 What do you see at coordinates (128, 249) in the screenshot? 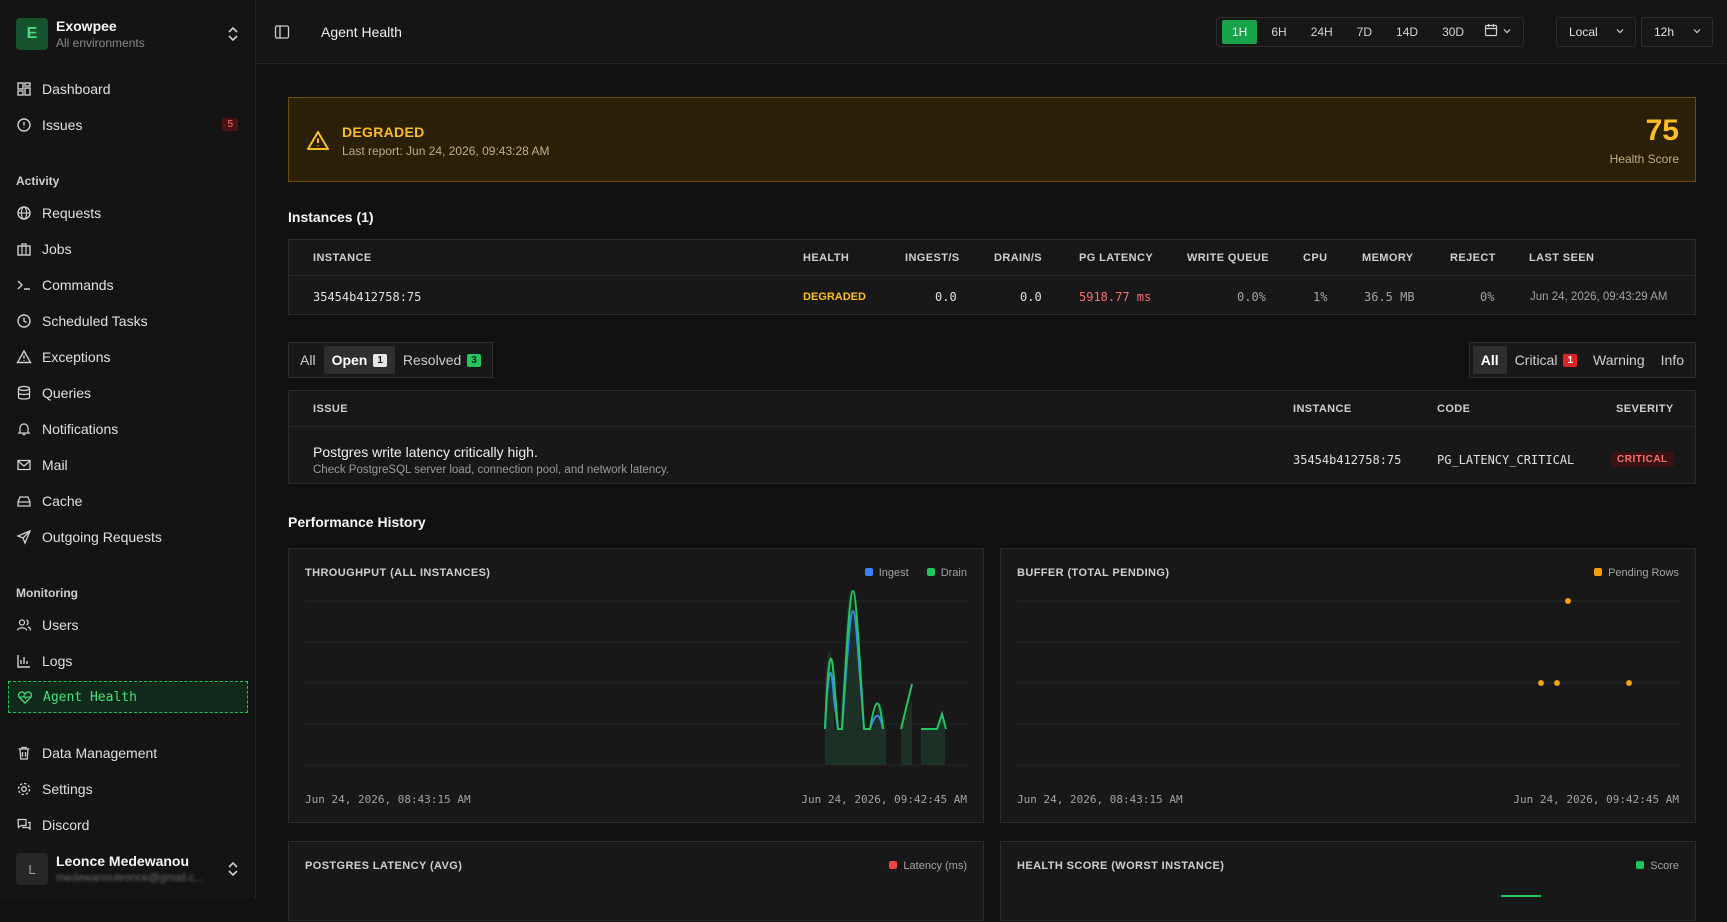
I see `sidebar-item-jobs: Jobs` at bounding box center [128, 249].